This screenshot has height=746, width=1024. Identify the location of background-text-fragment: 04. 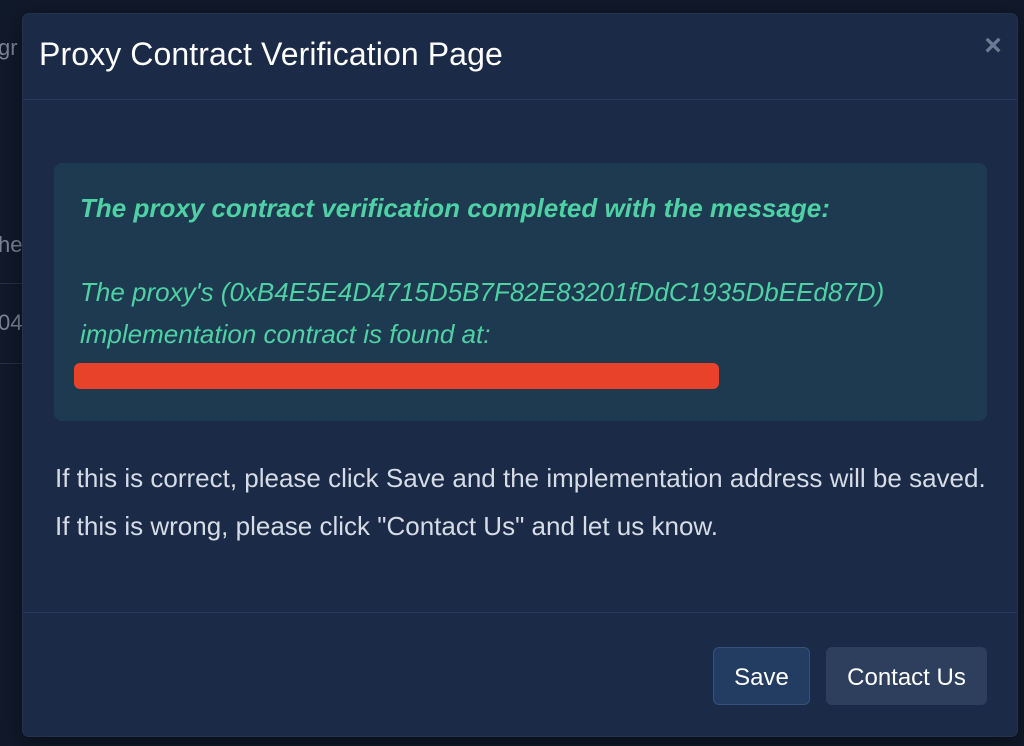
(11, 322).